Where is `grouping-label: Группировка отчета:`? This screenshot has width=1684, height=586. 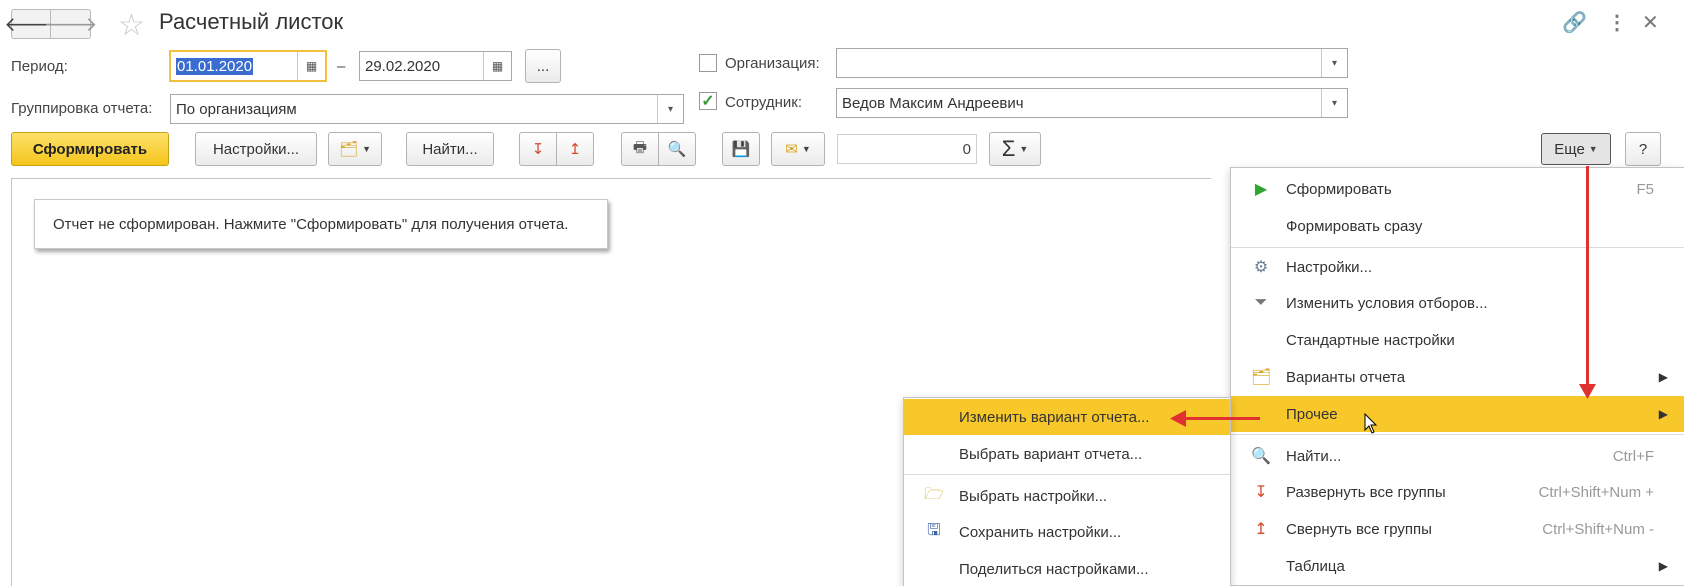 grouping-label: Группировка отчета: is located at coordinates (82, 108).